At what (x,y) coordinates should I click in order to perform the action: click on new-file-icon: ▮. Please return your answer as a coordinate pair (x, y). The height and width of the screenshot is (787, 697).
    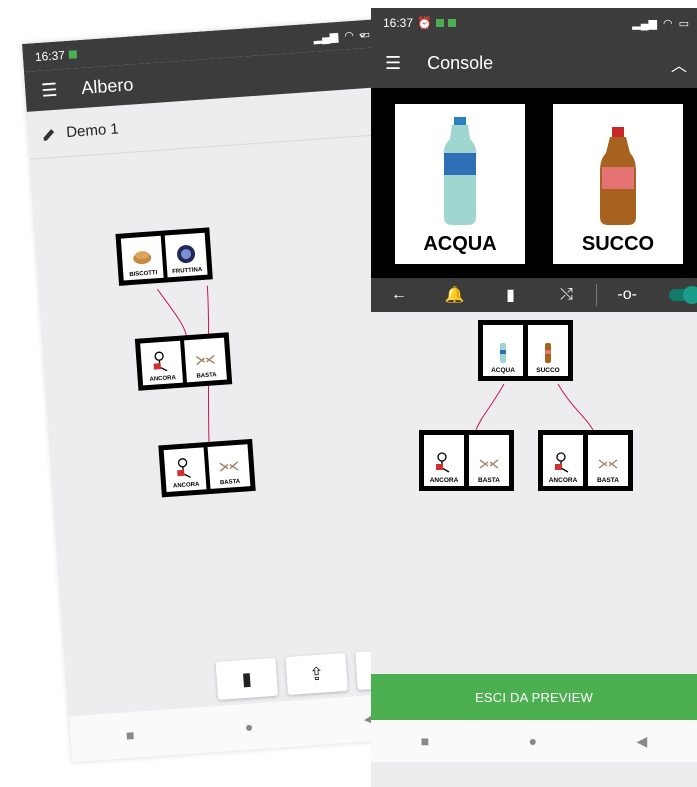
    Looking at the image, I should click on (247, 678).